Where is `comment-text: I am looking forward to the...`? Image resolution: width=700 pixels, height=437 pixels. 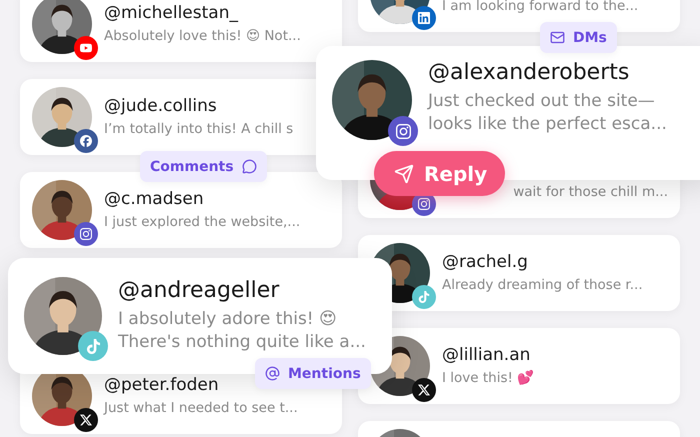
comment-text: I am looking forward to the... is located at coordinates (540, 8).